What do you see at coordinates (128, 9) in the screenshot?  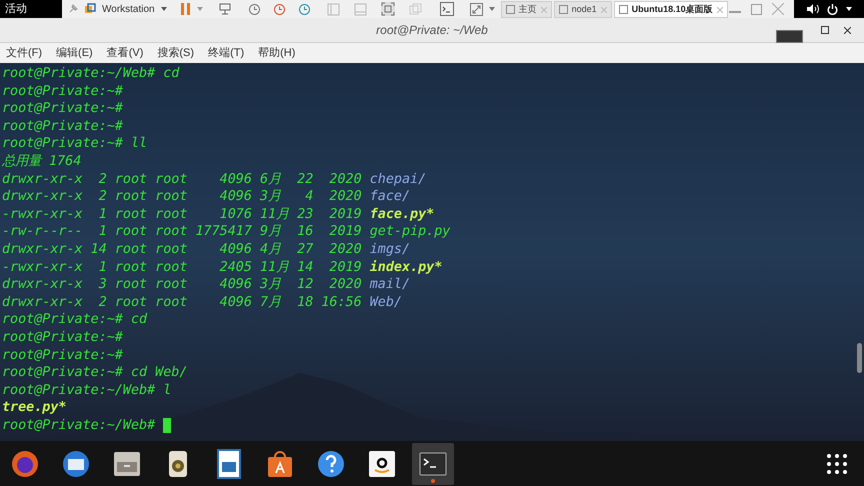 I see `workstation-menu: Workstation` at bounding box center [128, 9].